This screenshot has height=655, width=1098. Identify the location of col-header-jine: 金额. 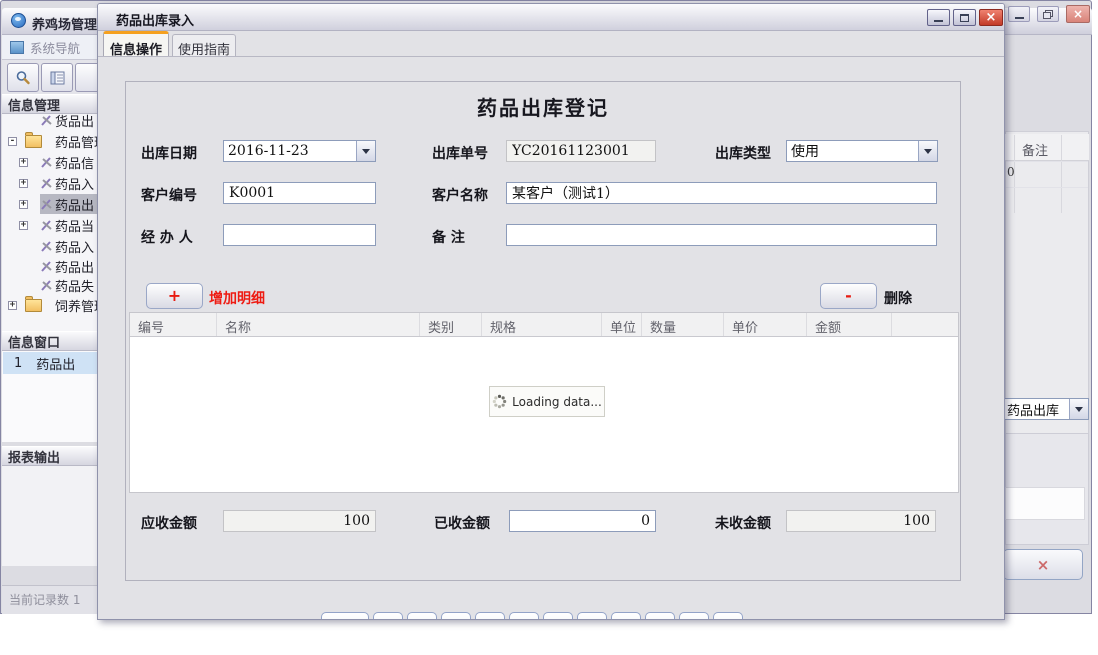
(849, 324).